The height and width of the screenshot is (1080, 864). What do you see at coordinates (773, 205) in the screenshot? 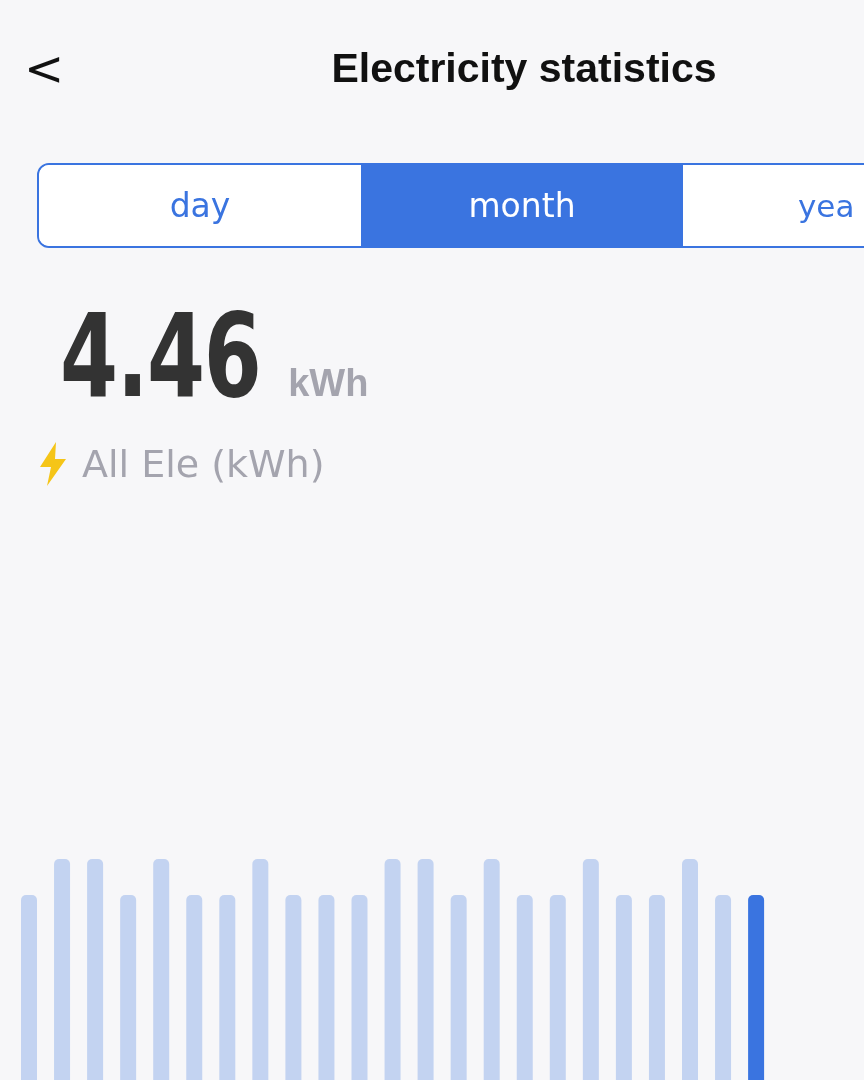
I see `period-tab: yea` at bounding box center [773, 205].